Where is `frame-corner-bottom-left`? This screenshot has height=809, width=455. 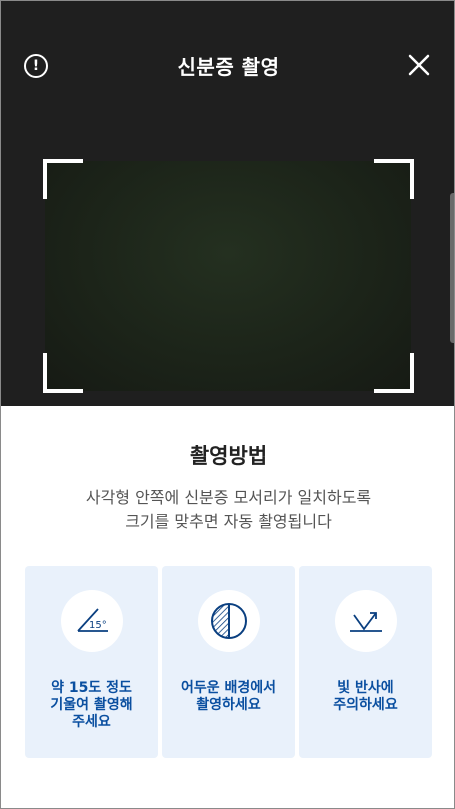 frame-corner-bottom-left is located at coordinates (63, 373).